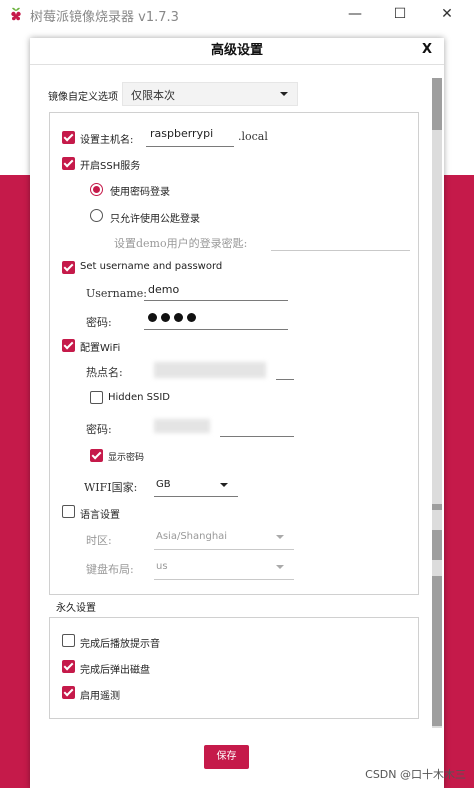 This screenshot has height=788, width=474. Describe the element at coordinates (68, 267) in the screenshot. I see `user-password-checkbox` at that location.